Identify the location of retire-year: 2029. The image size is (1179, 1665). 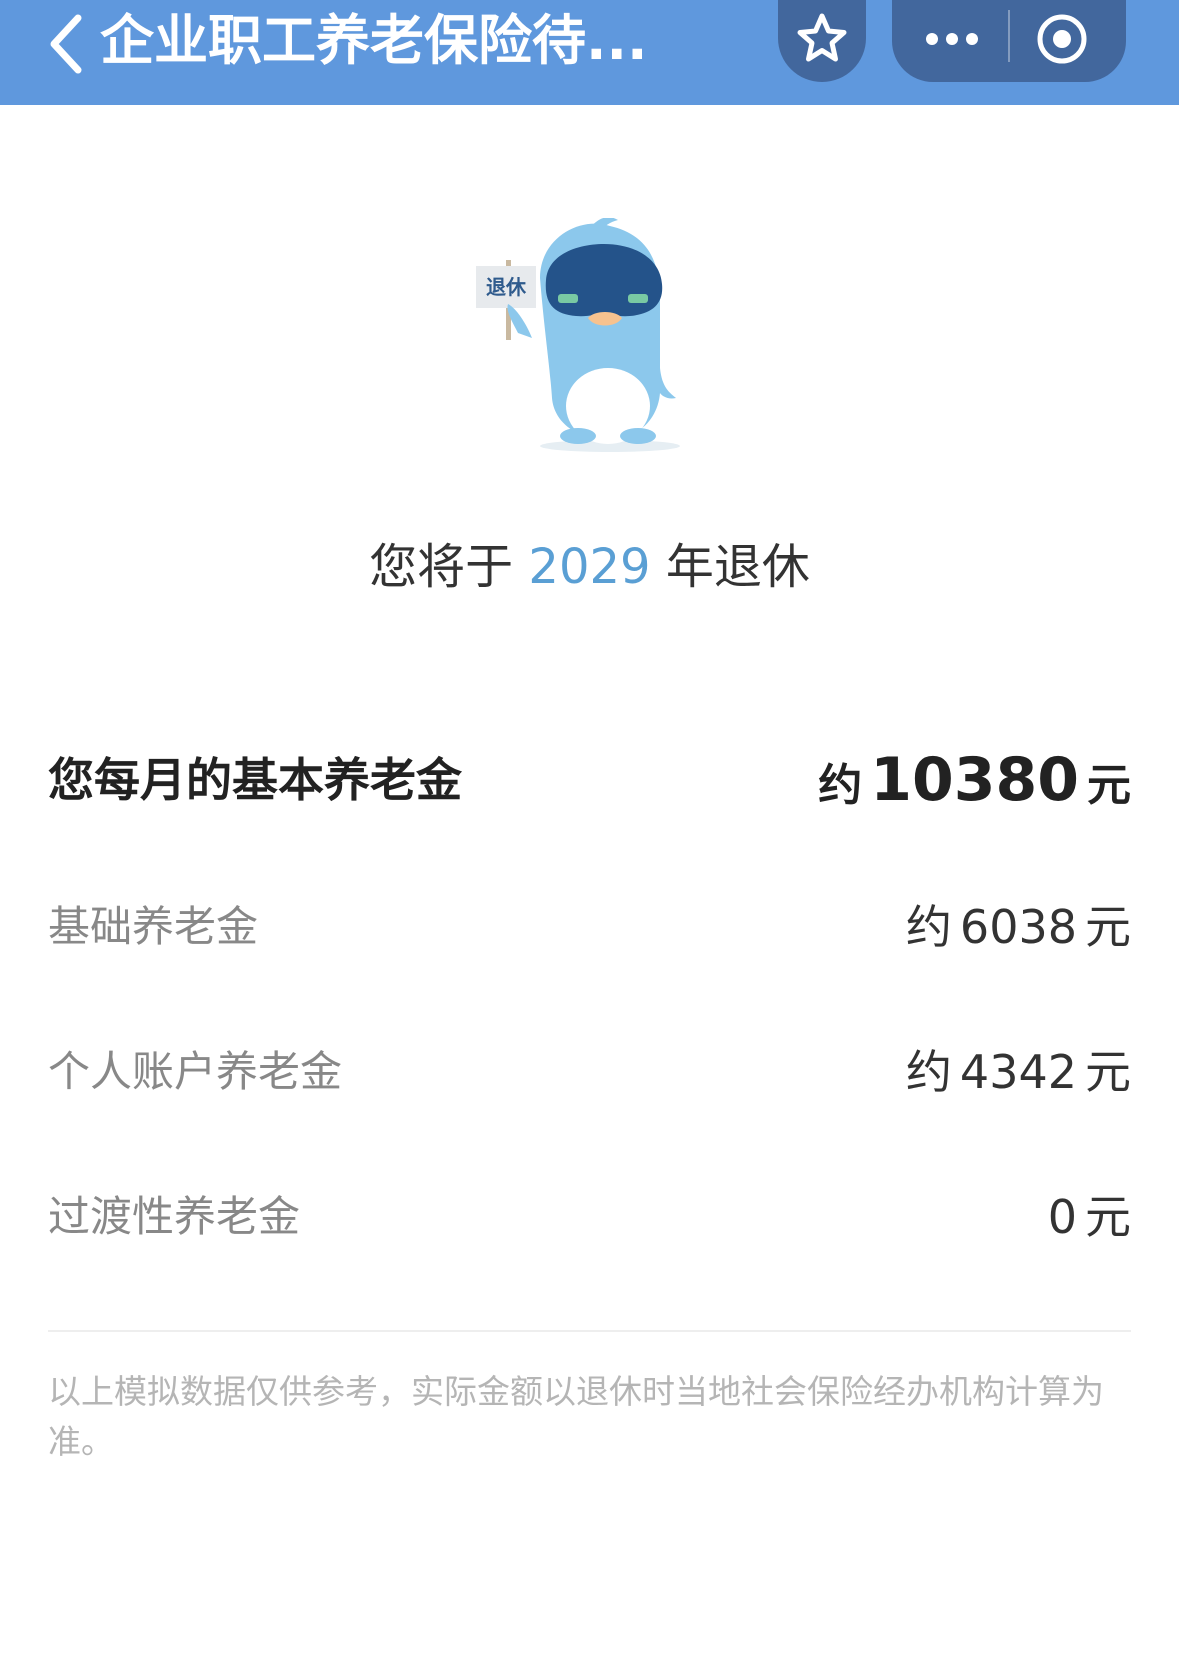
(589, 567).